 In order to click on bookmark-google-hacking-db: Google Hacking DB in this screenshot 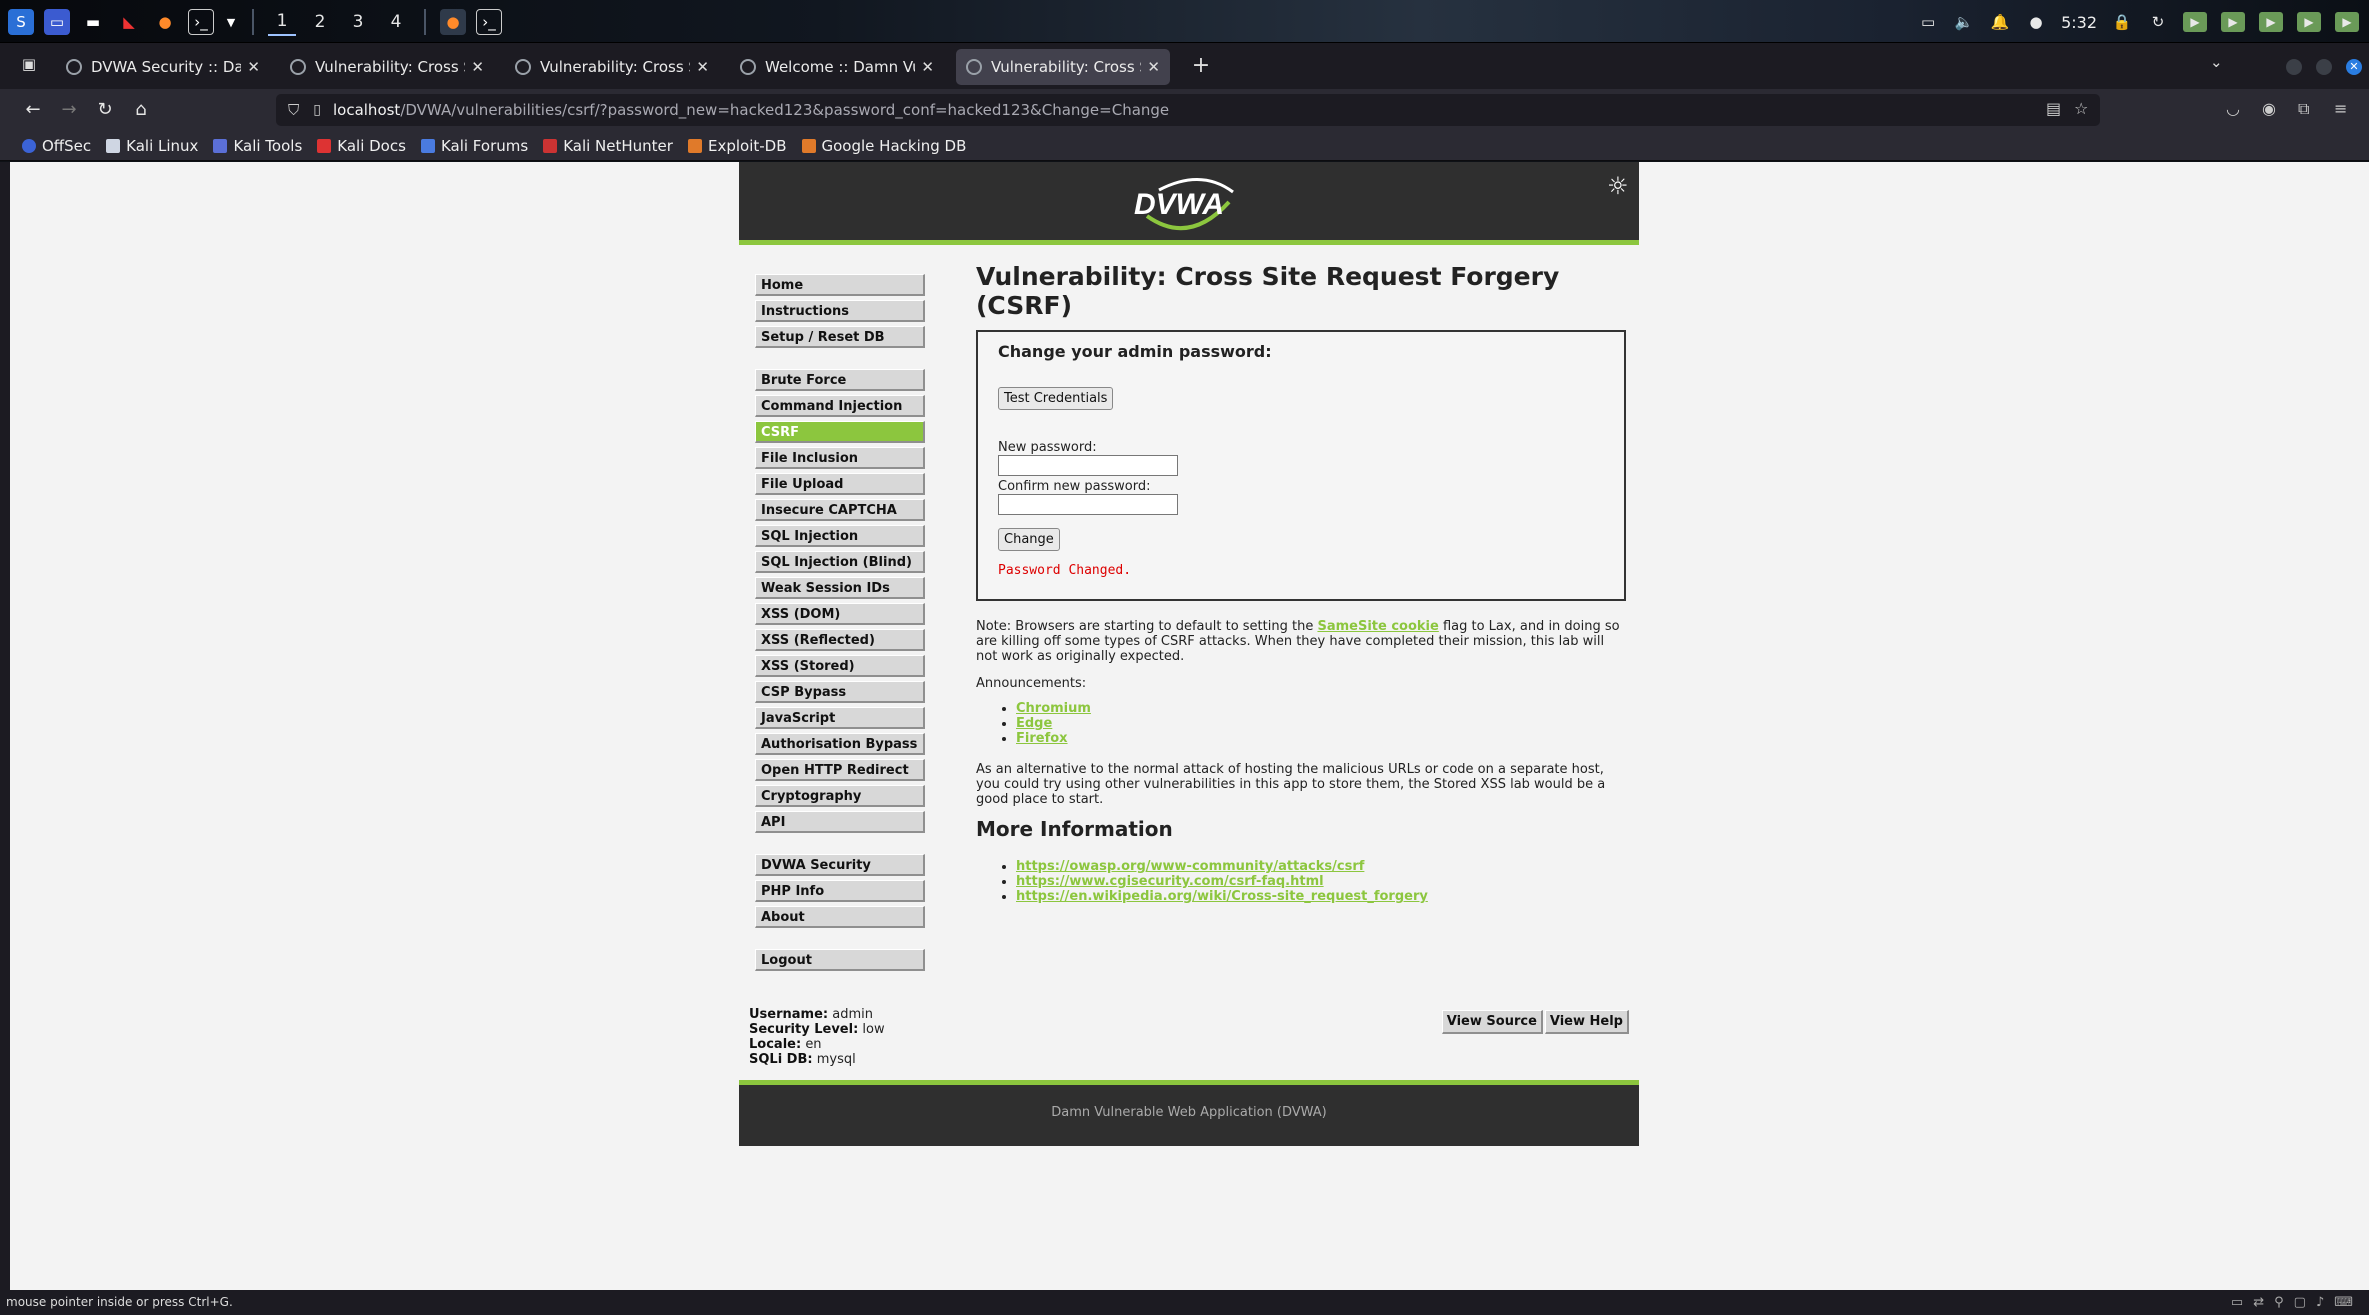, I will do `click(883, 146)`.